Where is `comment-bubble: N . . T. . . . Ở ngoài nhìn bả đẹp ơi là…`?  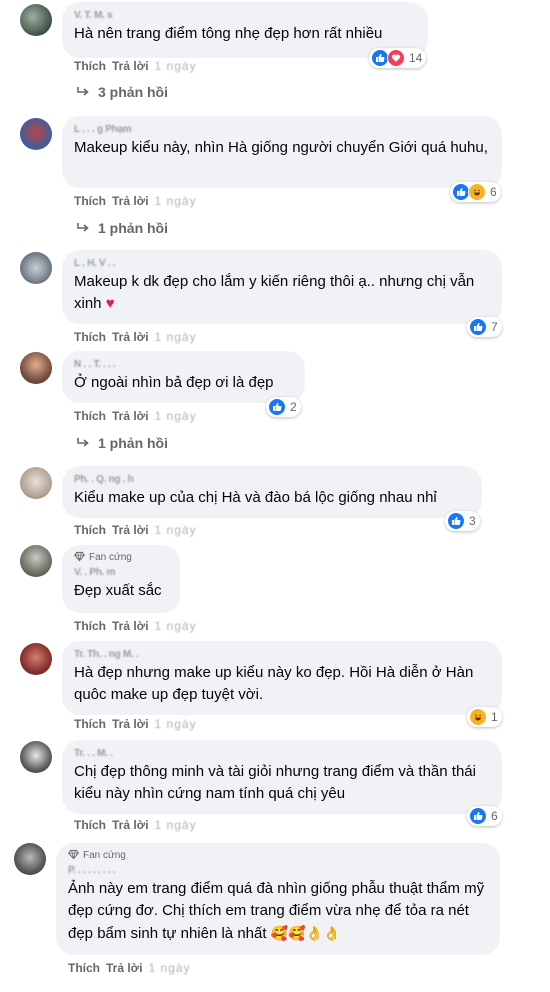
comment-bubble: N . . T. . . . Ở ngoài nhìn bả đẹp ơi là… is located at coordinates (183, 377).